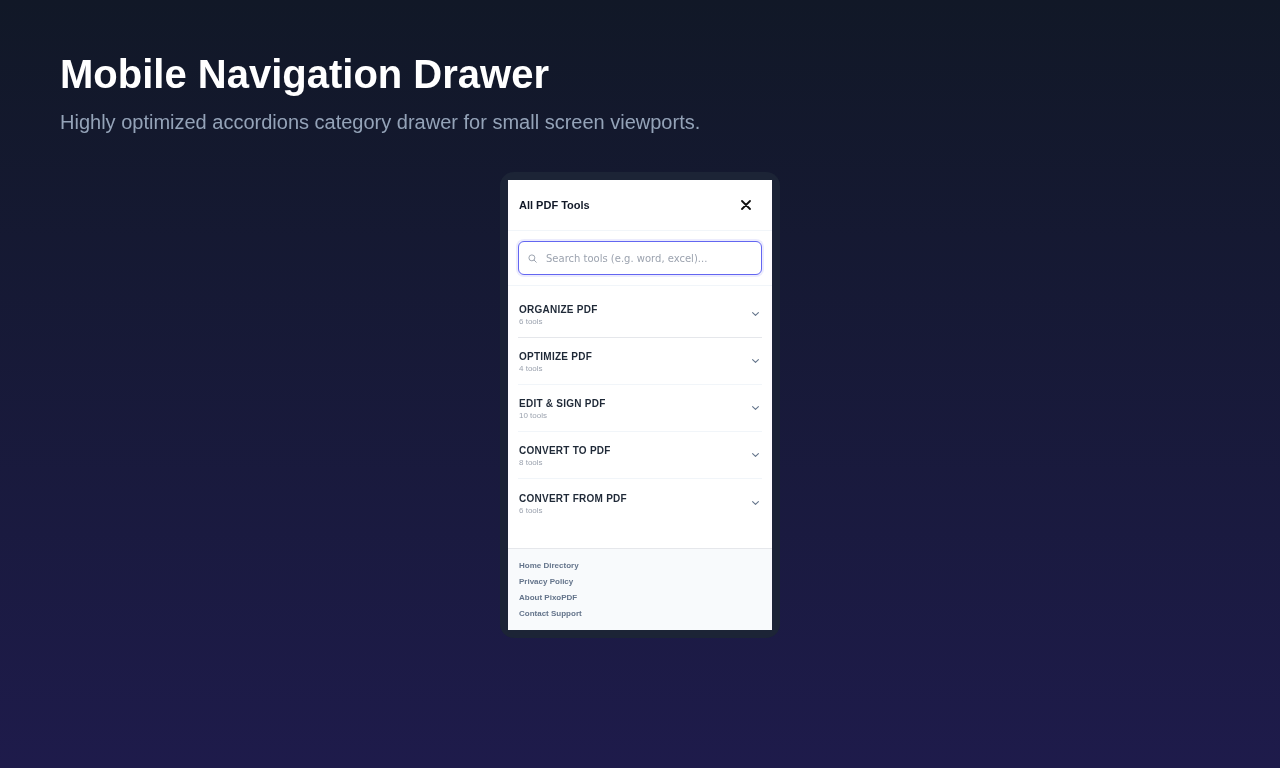  I want to click on footer-link: Privacy Policy, so click(546, 582).